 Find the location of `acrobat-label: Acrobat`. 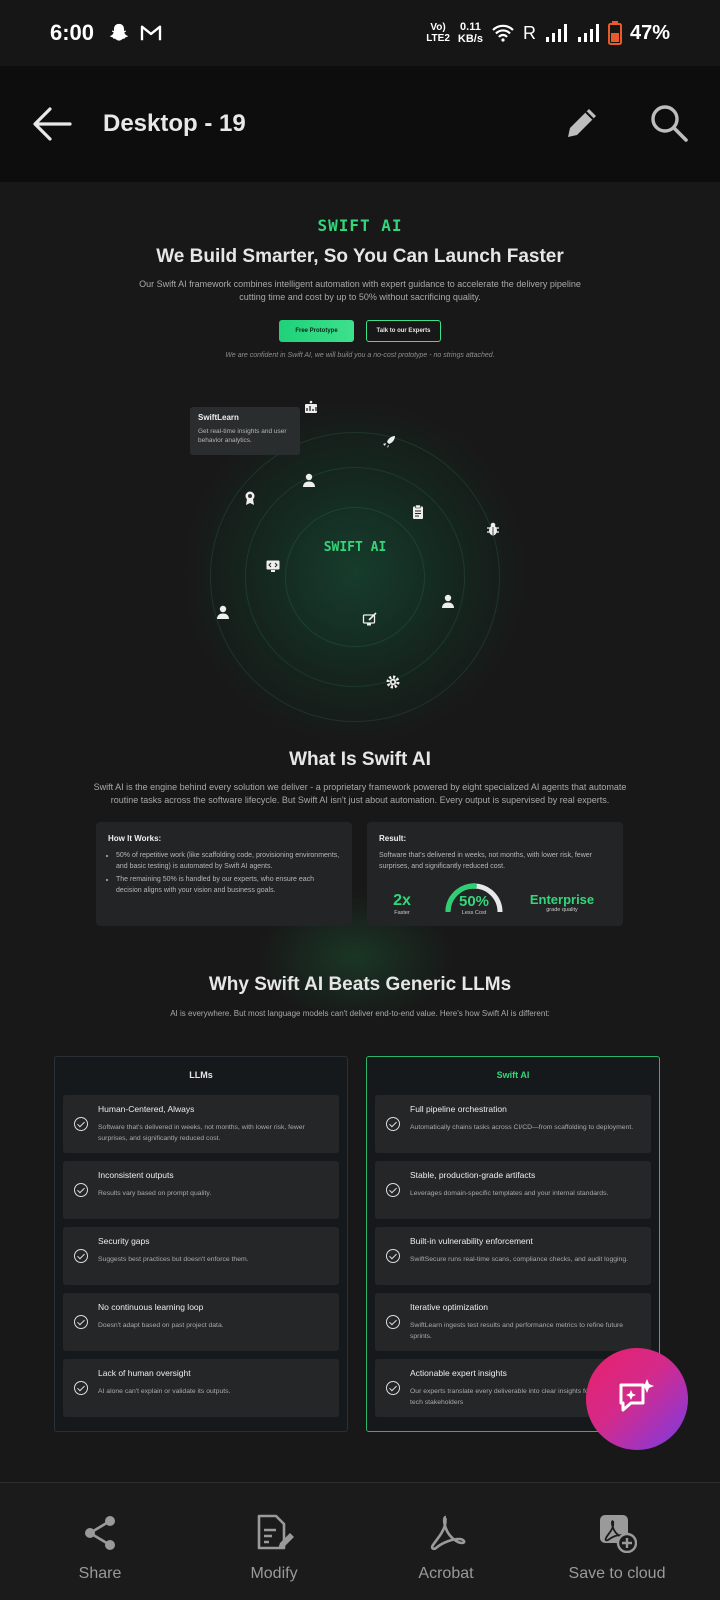

acrobat-label: Acrobat is located at coordinates (446, 1573).